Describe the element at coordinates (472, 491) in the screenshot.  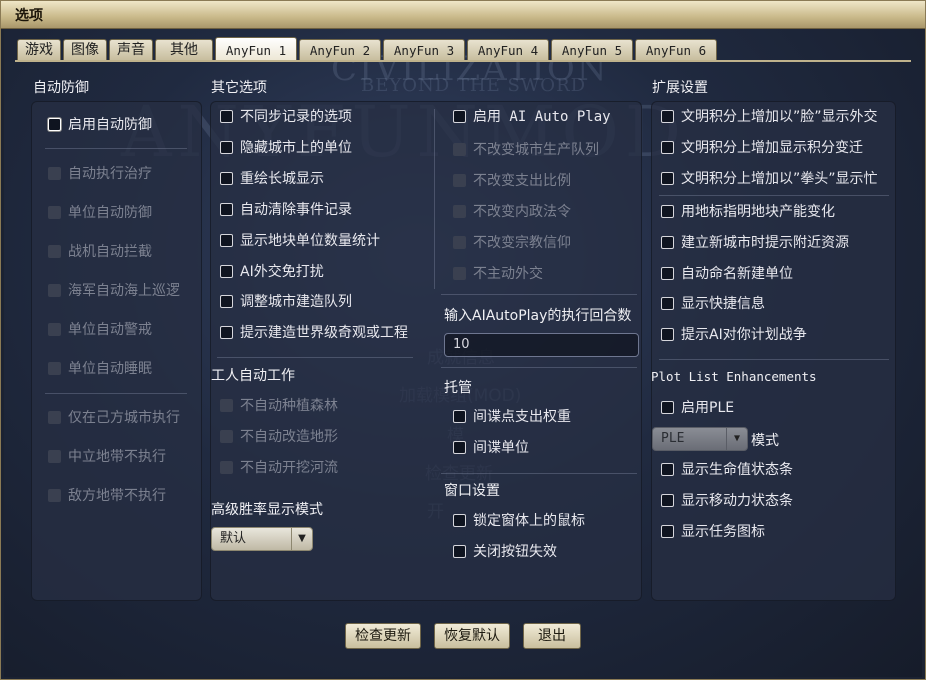
I see `window-settings-title: 窗口设置` at that location.